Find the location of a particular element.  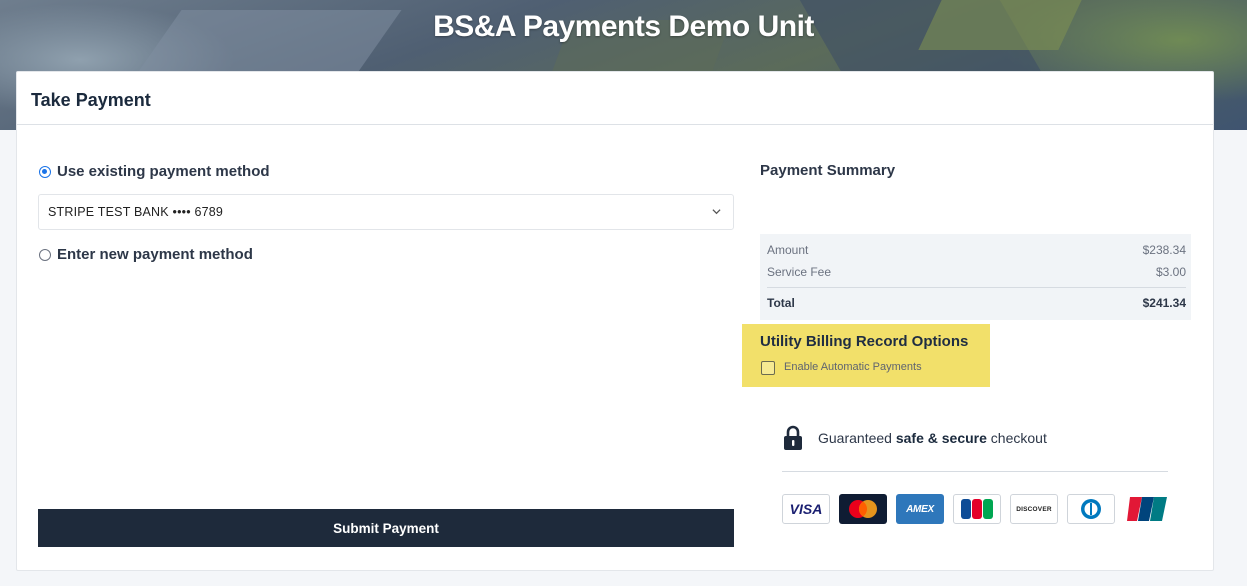

unionpay-icon is located at coordinates (1148, 509).